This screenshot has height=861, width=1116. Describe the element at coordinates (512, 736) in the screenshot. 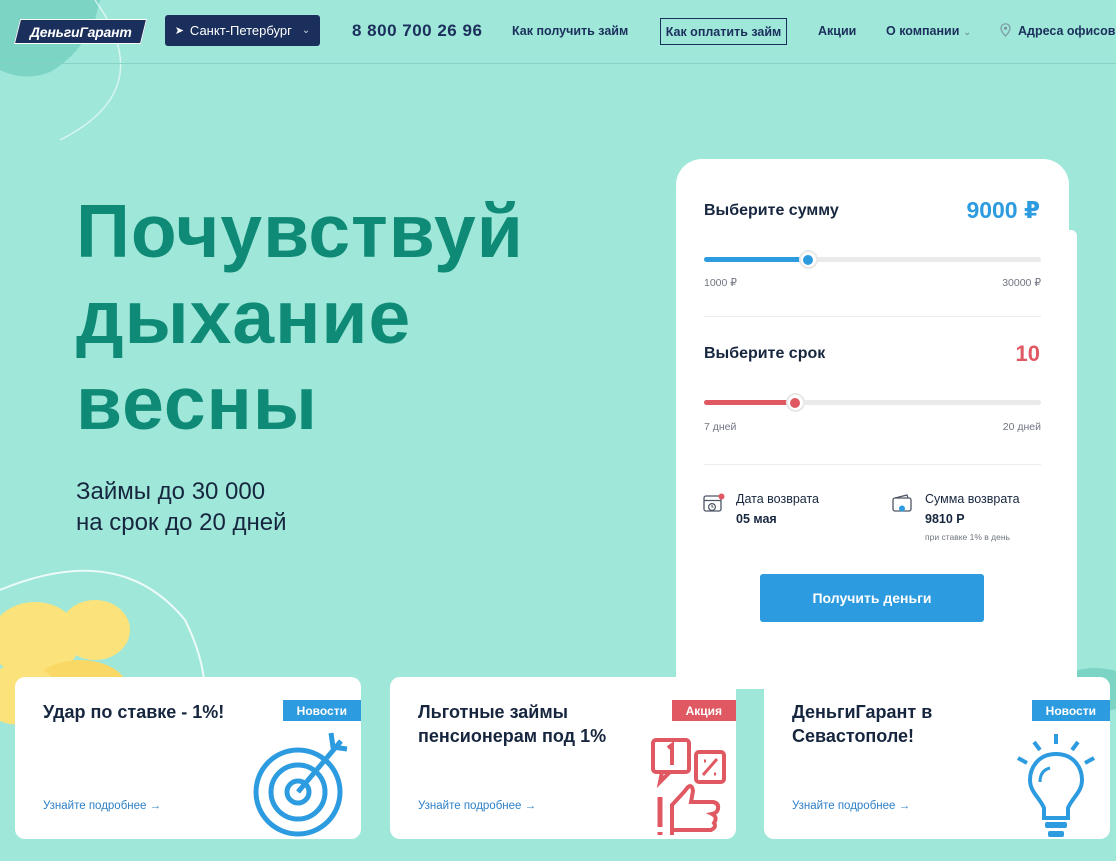

I see `promo-title-line: пенсионерам под 1%` at that location.